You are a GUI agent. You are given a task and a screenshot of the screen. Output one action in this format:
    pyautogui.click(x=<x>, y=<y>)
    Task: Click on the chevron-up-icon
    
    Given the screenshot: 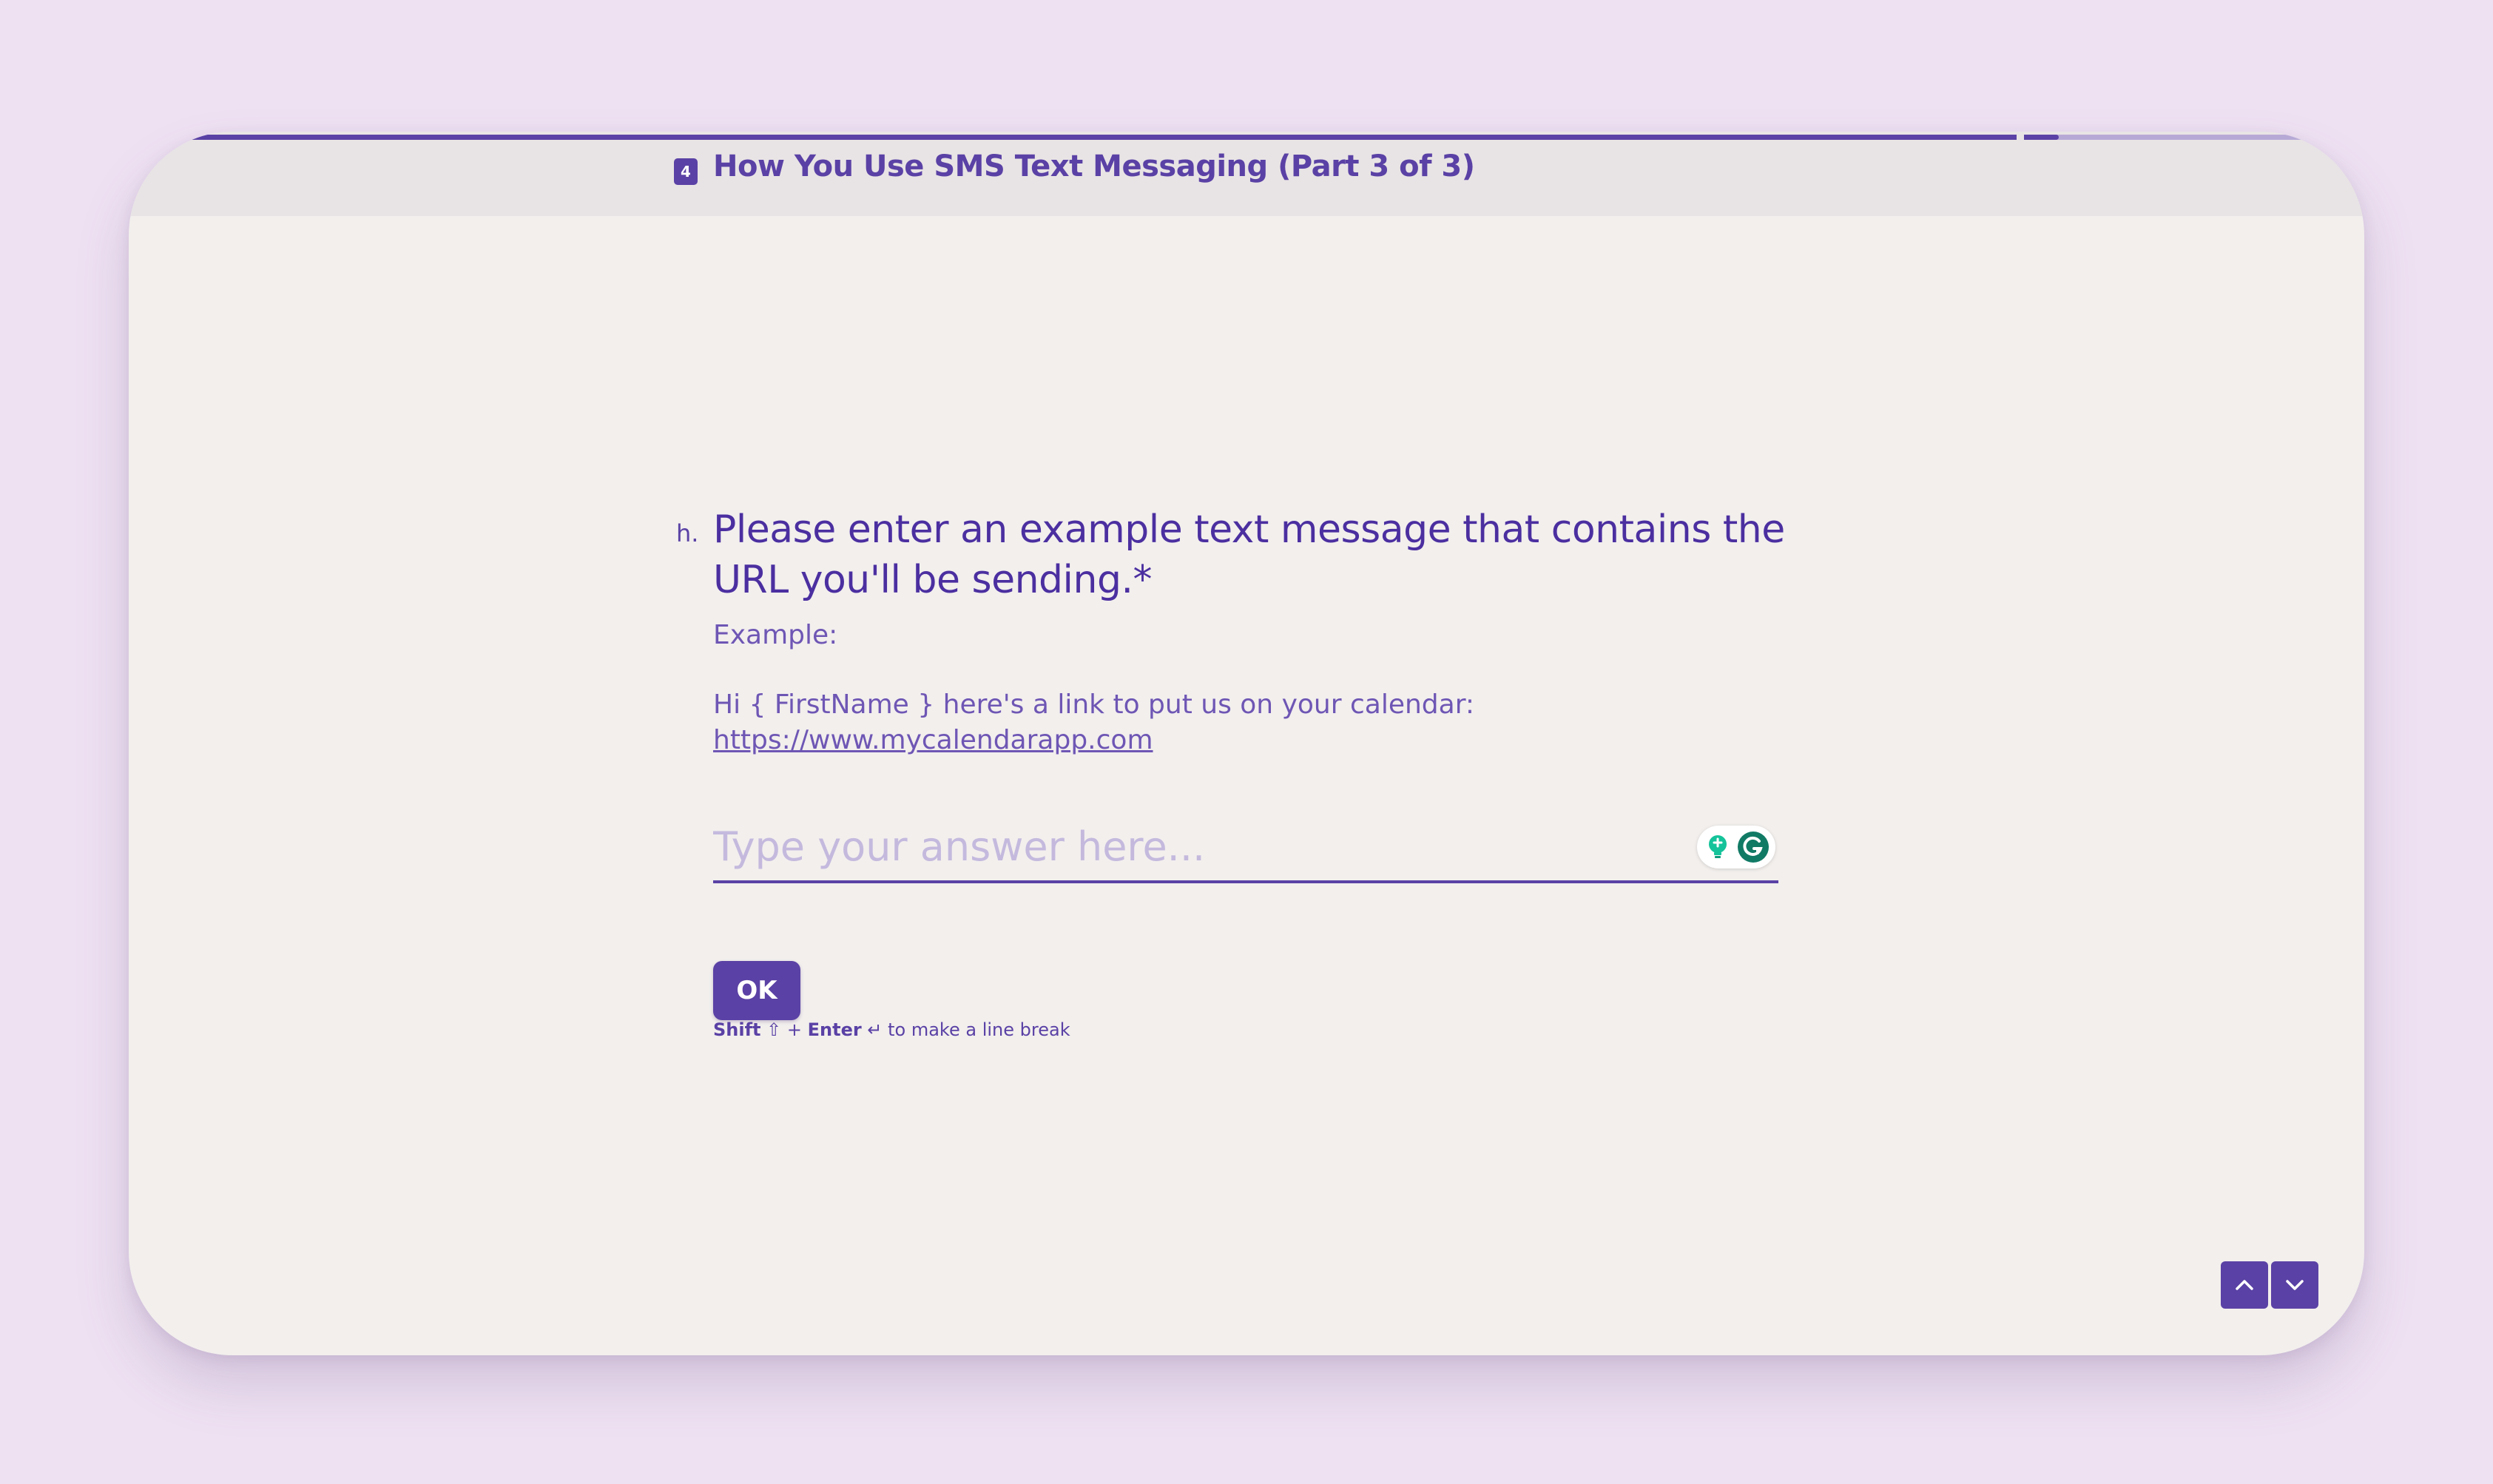 What is the action you would take?
    pyautogui.click(x=2244, y=1285)
    